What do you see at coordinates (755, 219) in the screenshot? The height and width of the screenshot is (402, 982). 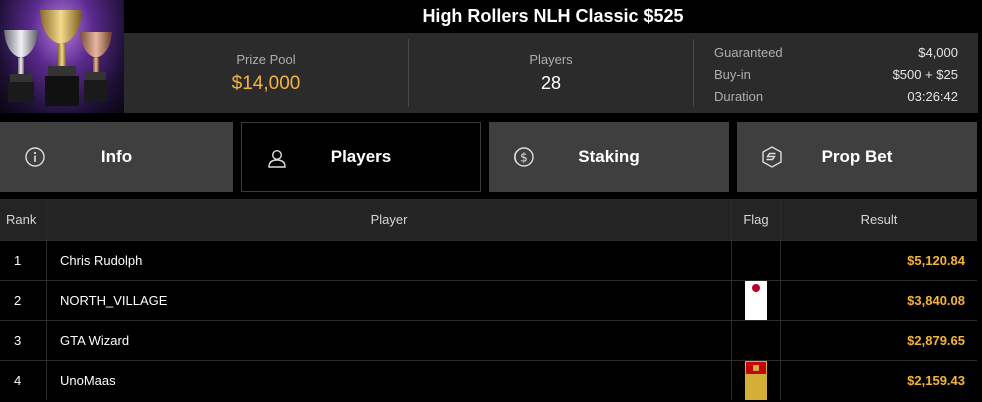 I see `column-flag: Flag` at bounding box center [755, 219].